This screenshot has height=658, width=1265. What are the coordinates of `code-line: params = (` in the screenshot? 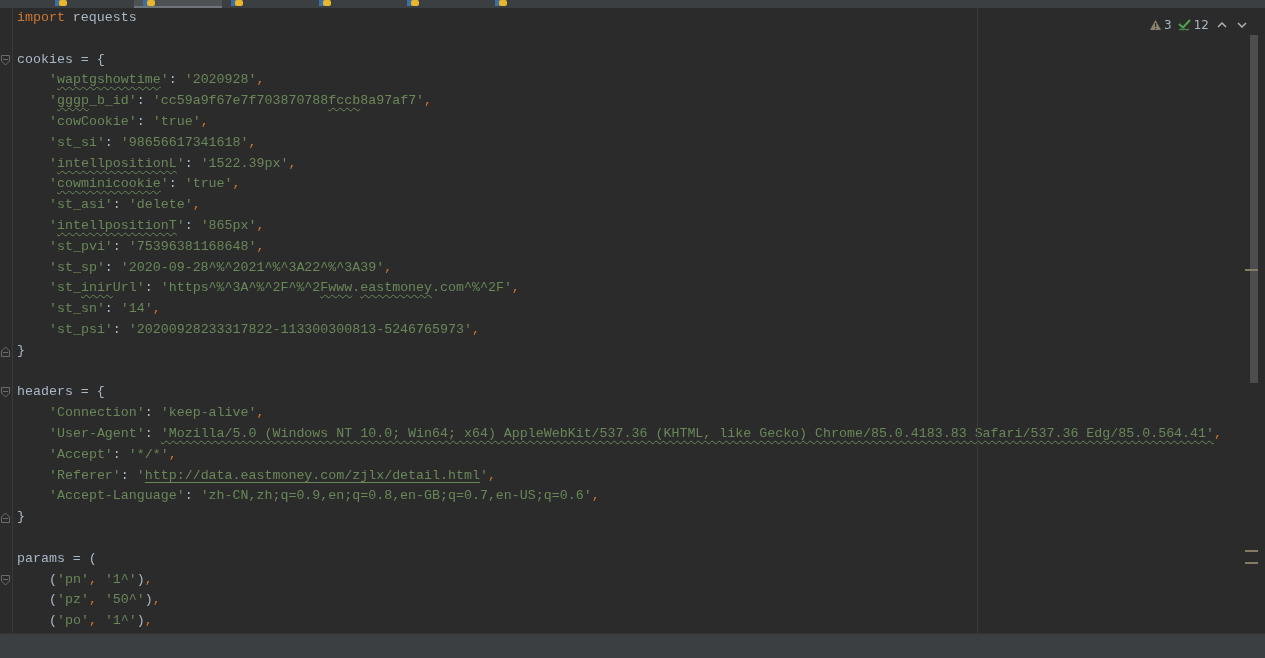 It's located at (57, 558).